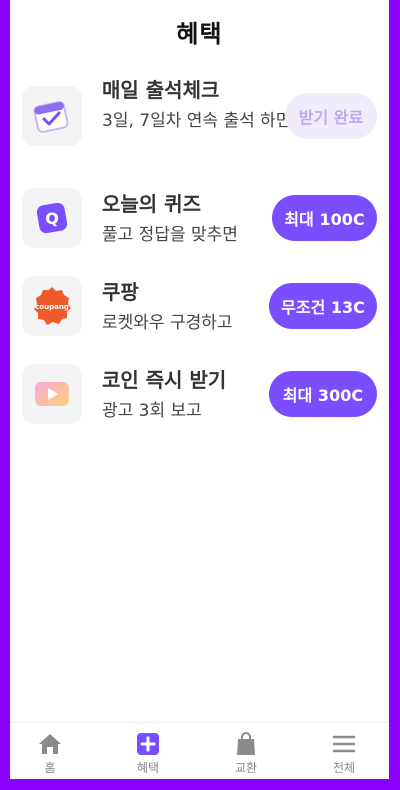 This screenshot has height=790, width=400. I want to click on page-title: 혜택, so click(199, 34).